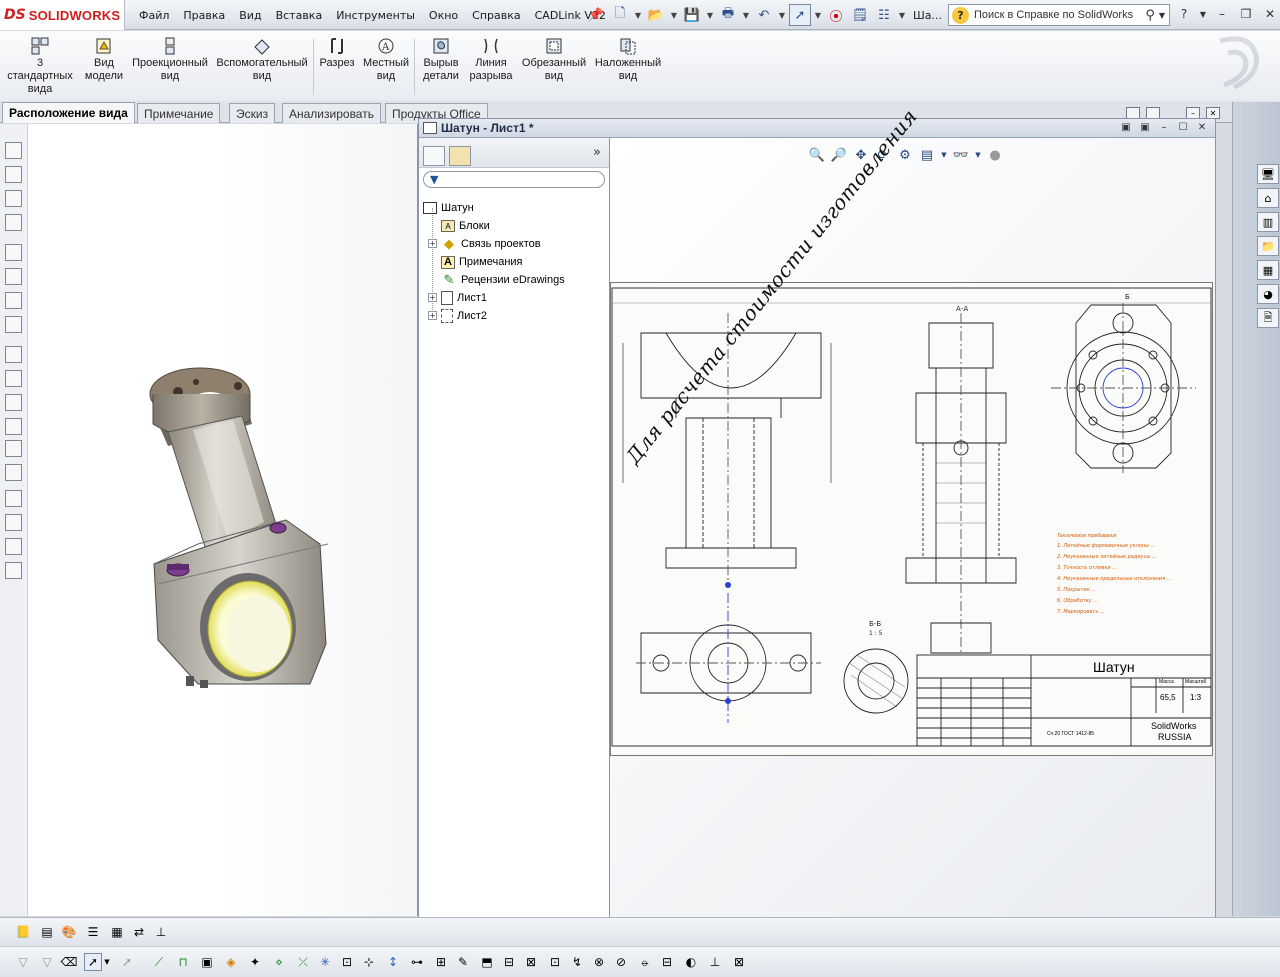 This screenshot has width=1280, height=977. What do you see at coordinates (554, 60) in the screenshot?
I see `crop-view-button: Обрезанный вид` at bounding box center [554, 60].